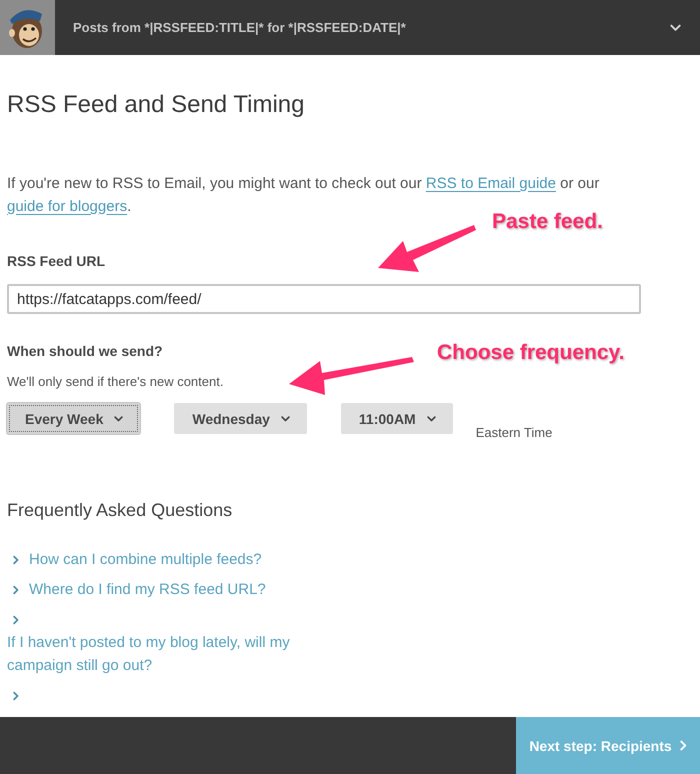 This screenshot has height=774, width=700. What do you see at coordinates (115, 382) in the screenshot?
I see `helper-text: We'll only send if there's new content.` at bounding box center [115, 382].